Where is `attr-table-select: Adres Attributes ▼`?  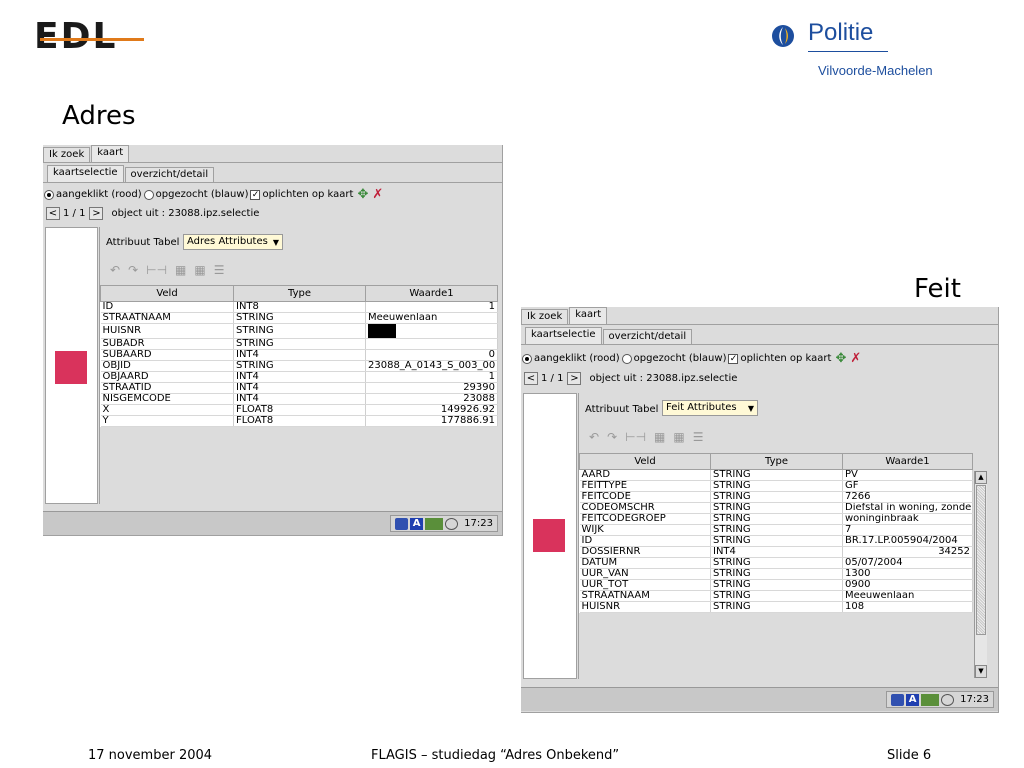 attr-table-select: Adres Attributes ▼ is located at coordinates (233, 242).